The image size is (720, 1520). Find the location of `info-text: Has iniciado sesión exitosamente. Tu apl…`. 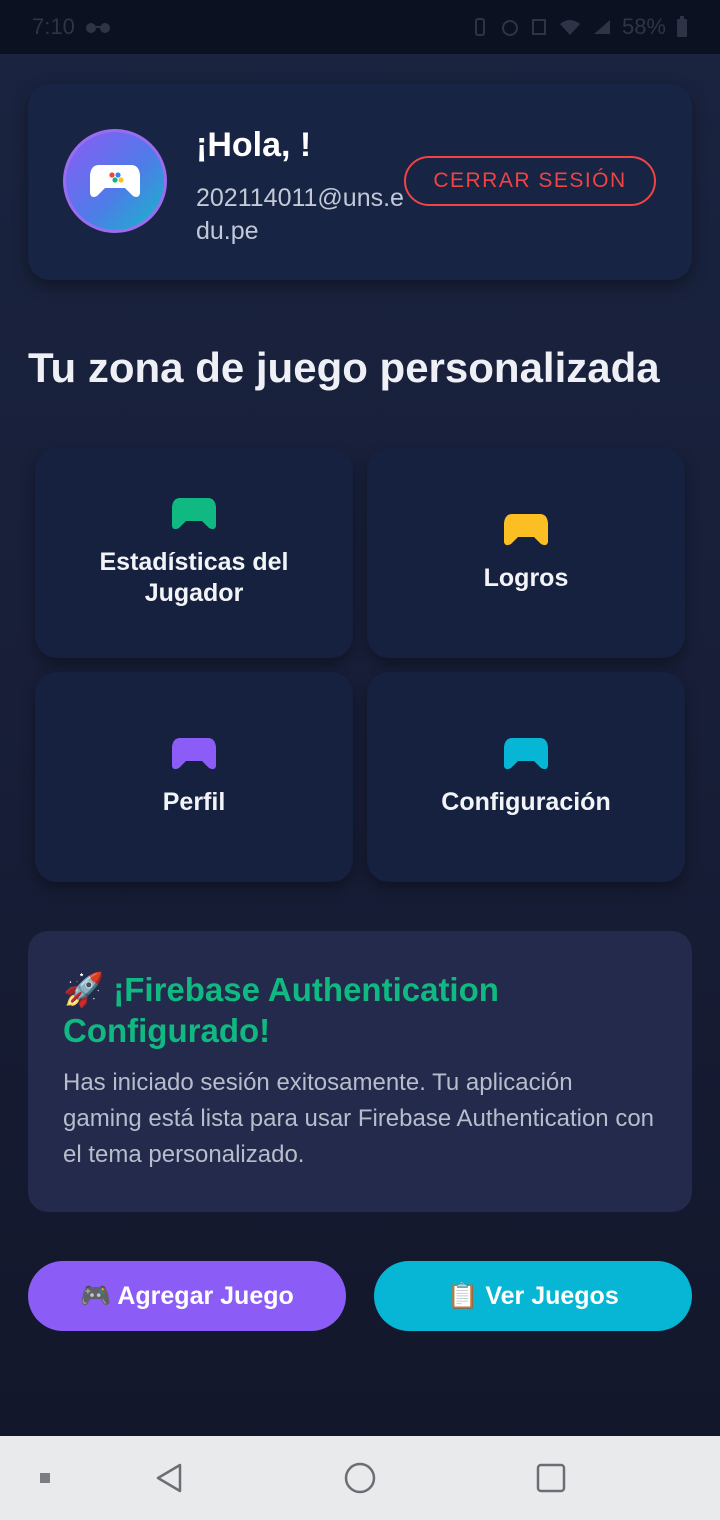

info-text: Has iniciado sesión exitosamente. Tu apl… is located at coordinates (359, 1118).